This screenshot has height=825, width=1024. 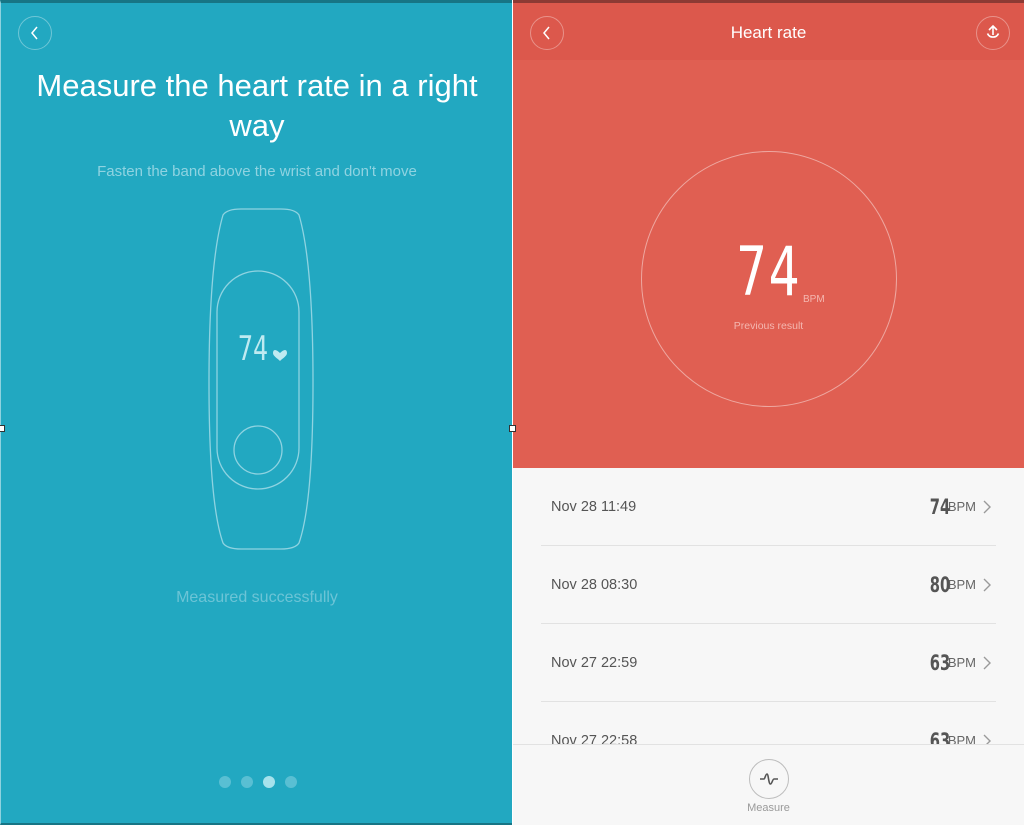 What do you see at coordinates (2, 428) in the screenshot?
I see `resize-handle-left` at bounding box center [2, 428].